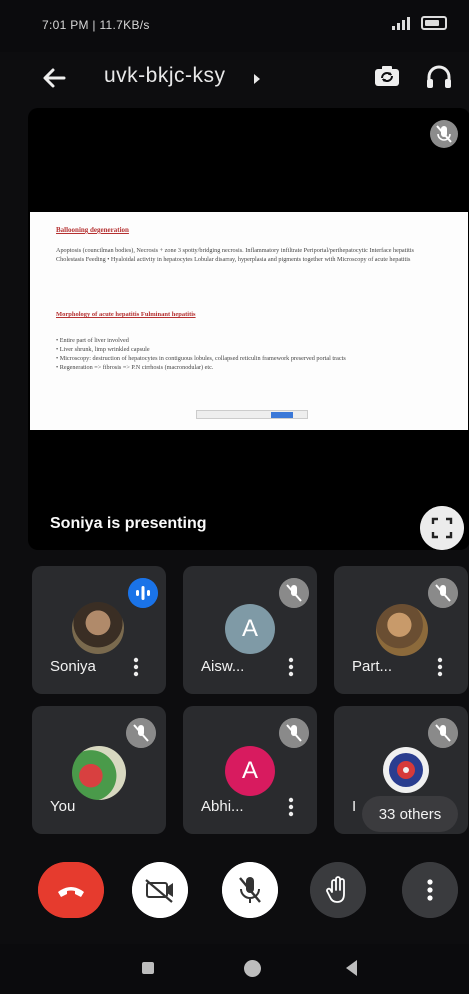 This screenshot has width=469, height=994. What do you see at coordinates (234, 79) in the screenshot?
I see `app-bar: uvk-bkjc-ksy` at bounding box center [234, 79].